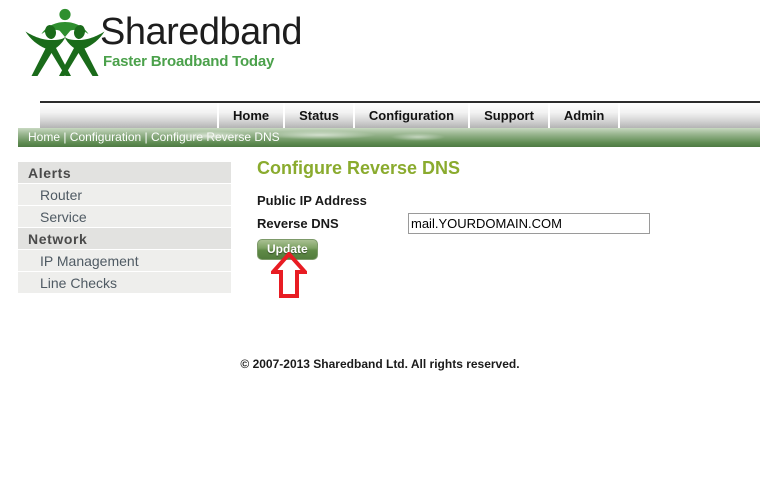 This screenshot has width=760, height=503. I want to click on breadcrumb-redaction, so click(310, 136).